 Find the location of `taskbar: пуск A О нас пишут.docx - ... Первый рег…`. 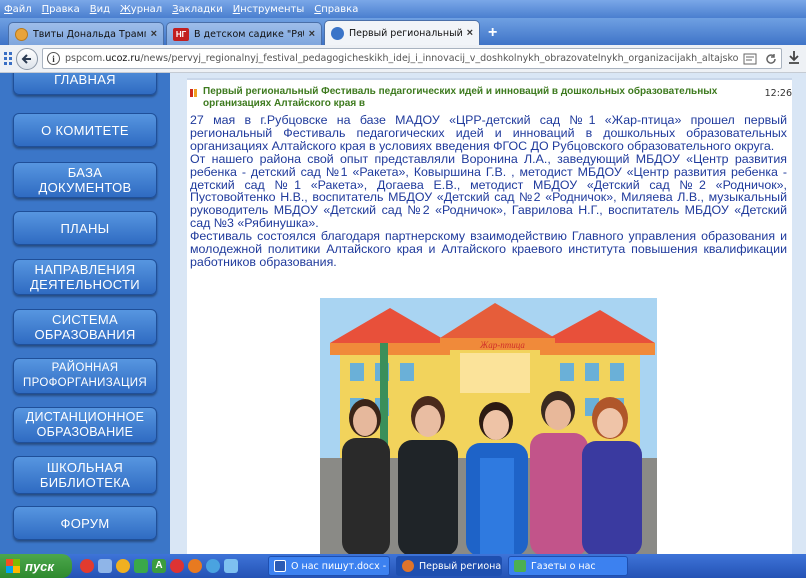

taskbar: пуск A О нас пишут.docx - ... Первый рег… is located at coordinates (403, 566).